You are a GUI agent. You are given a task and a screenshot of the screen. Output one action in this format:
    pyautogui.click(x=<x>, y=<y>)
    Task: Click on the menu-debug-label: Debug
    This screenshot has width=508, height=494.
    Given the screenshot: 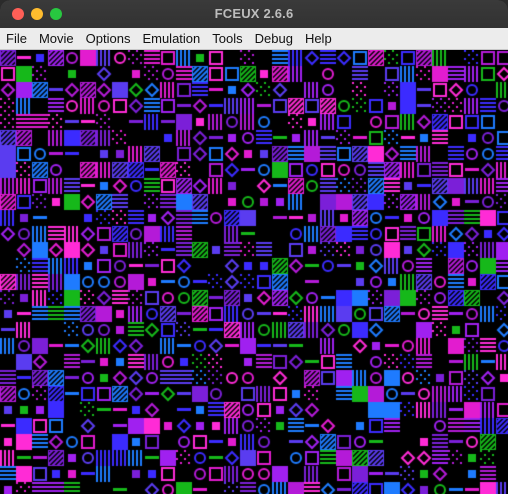 What is the action you would take?
    pyautogui.click(x=273, y=38)
    